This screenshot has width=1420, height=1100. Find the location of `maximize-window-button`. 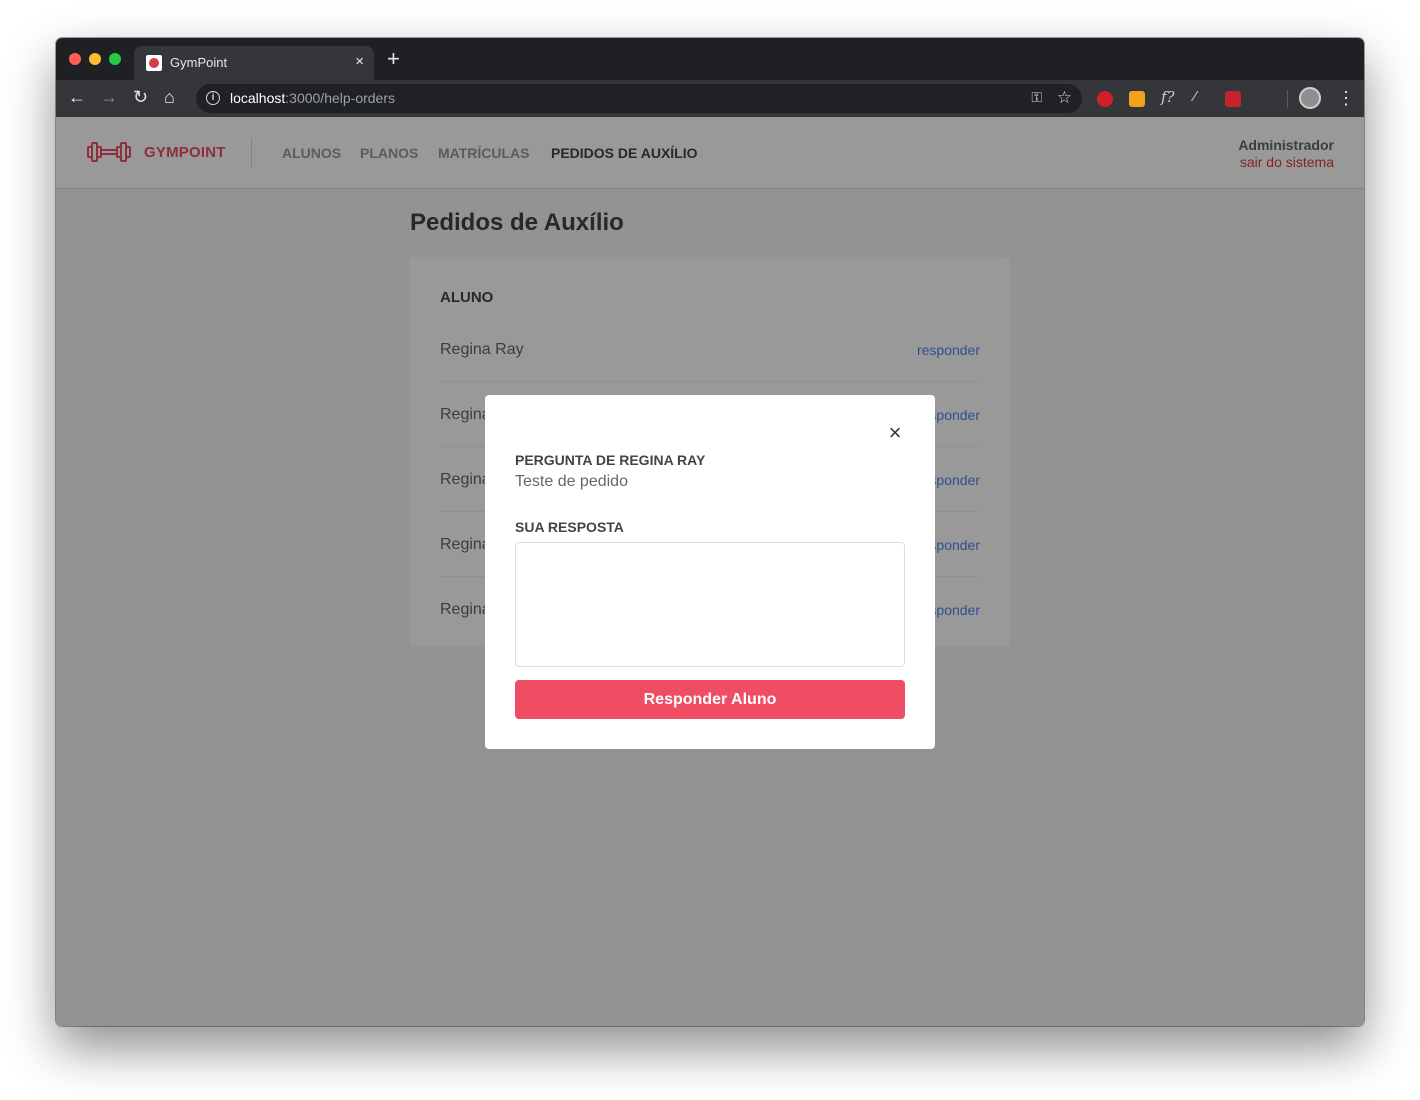

maximize-window-button is located at coordinates (115, 59).